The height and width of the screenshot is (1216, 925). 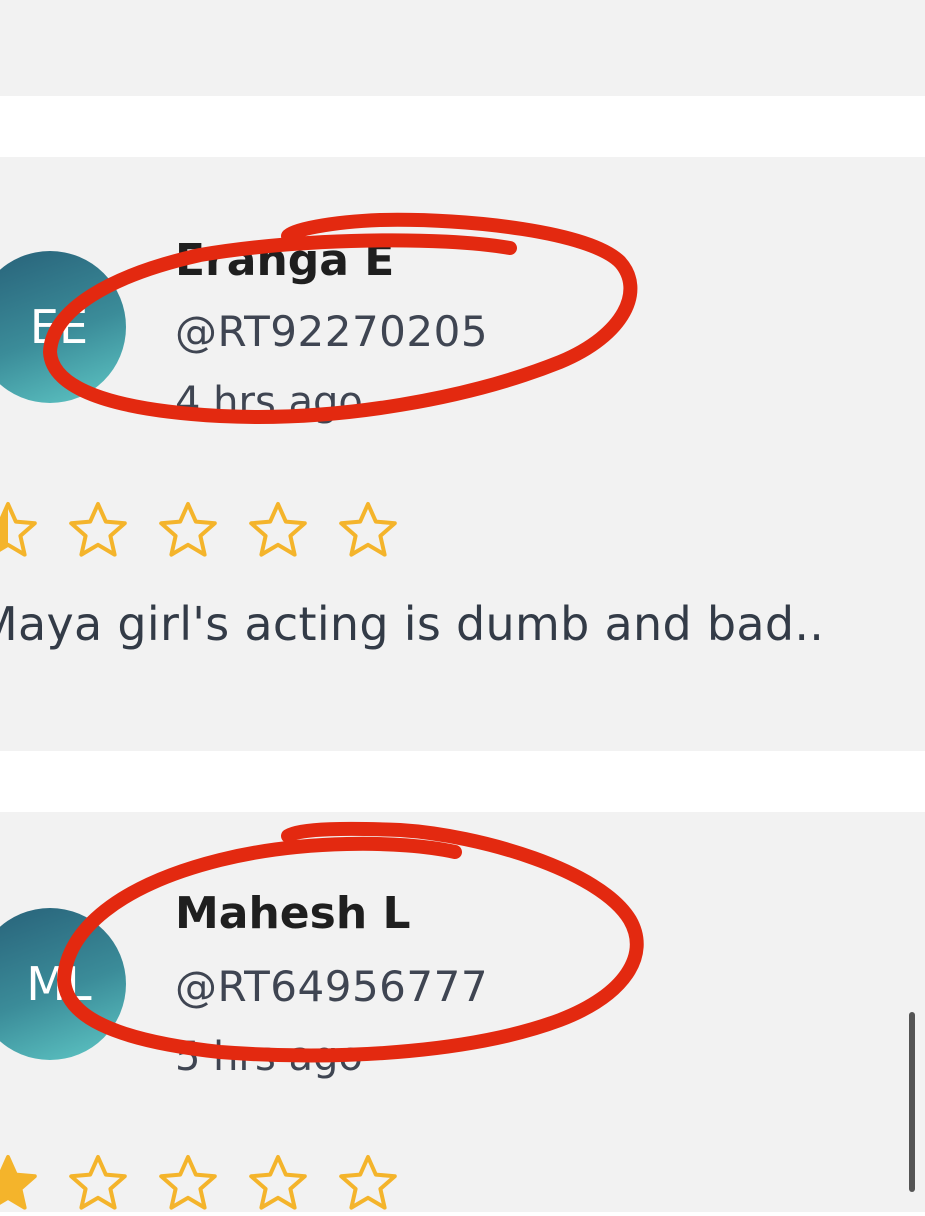 What do you see at coordinates (331, 331) in the screenshot?
I see `reviewer-handle: @RT92270205` at bounding box center [331, 331].